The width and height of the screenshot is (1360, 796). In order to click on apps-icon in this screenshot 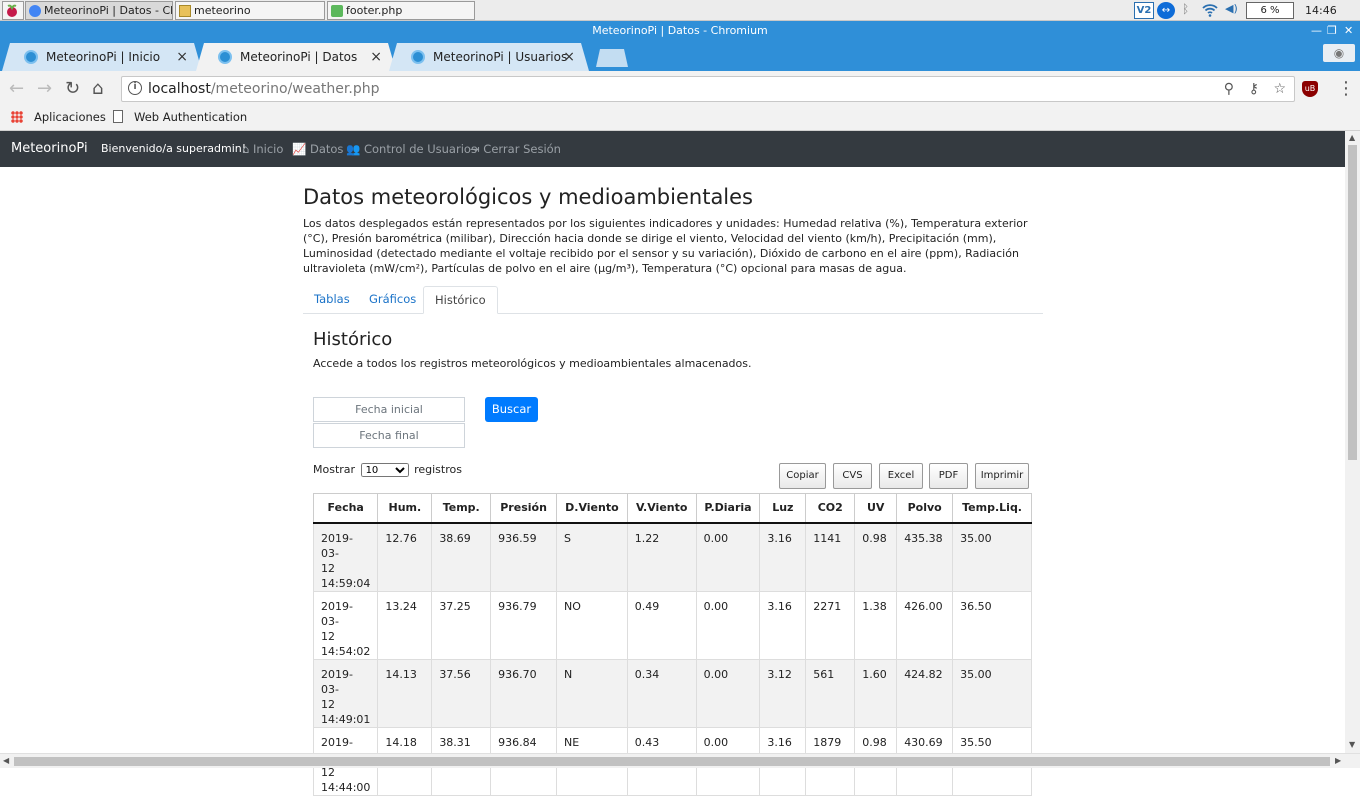, I will do `click(17, 117)`.